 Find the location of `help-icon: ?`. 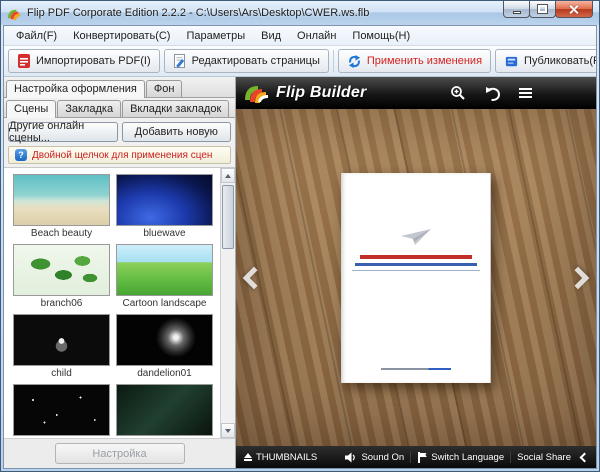

help-icon: ? is located at coordinates (21, 155).